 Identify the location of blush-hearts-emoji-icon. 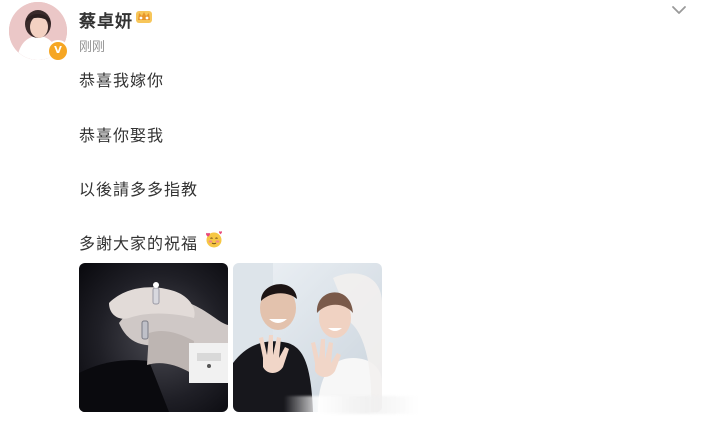
(214, 239).